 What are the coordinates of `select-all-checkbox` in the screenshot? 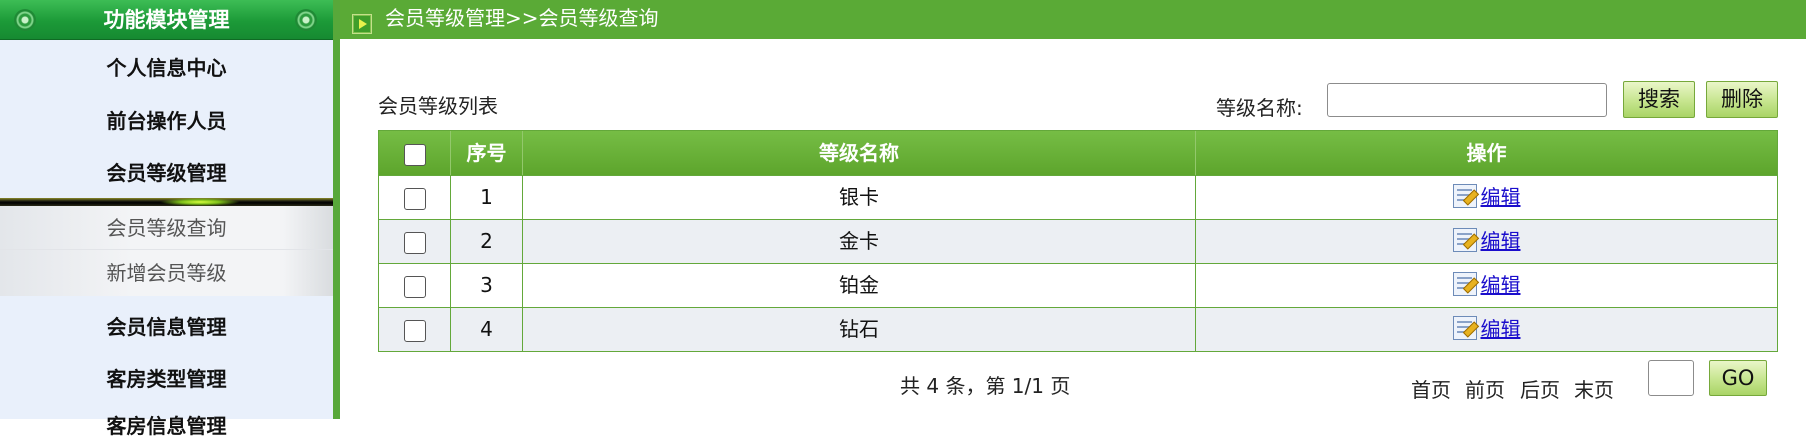 It's located at (414, 154).